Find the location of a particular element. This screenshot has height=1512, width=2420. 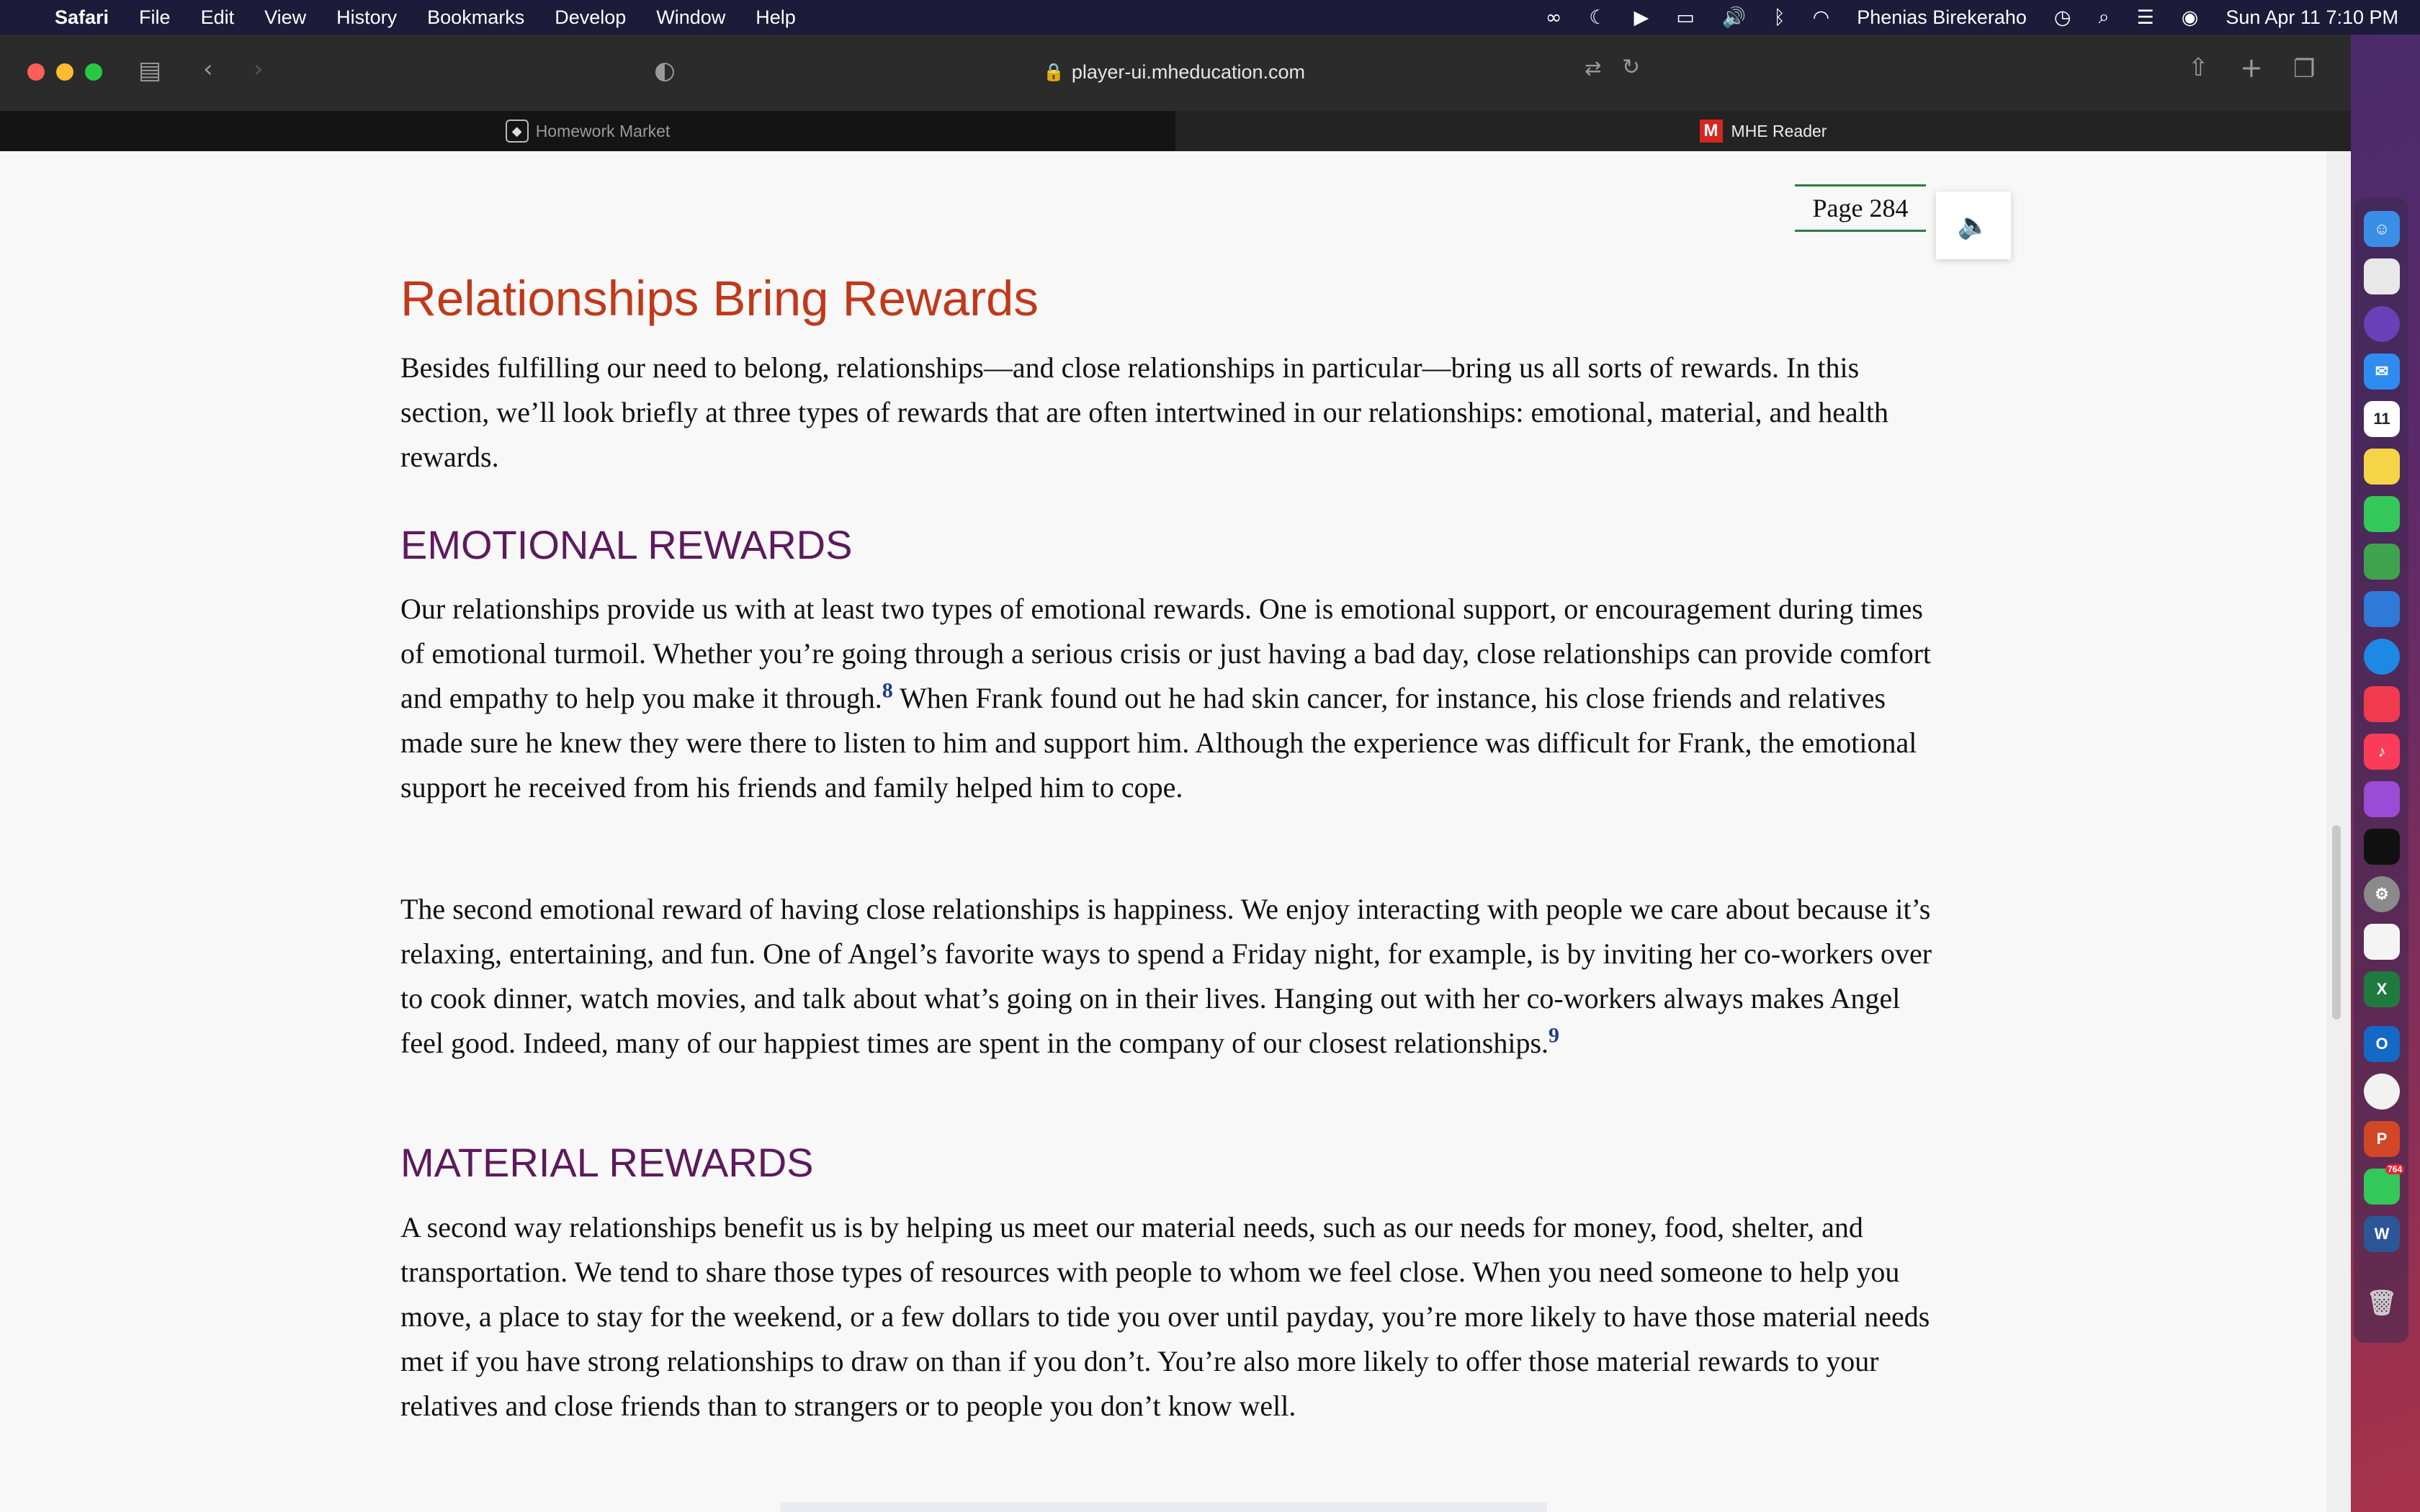

calendar-day: 11 is located at coordinates (2381, 419).